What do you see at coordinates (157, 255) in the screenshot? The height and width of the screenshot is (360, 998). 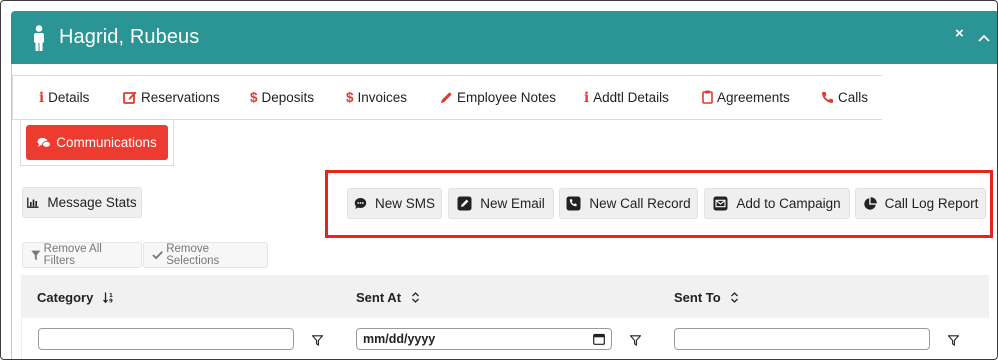 I see `check-icon` at bounding box center [157, 255].